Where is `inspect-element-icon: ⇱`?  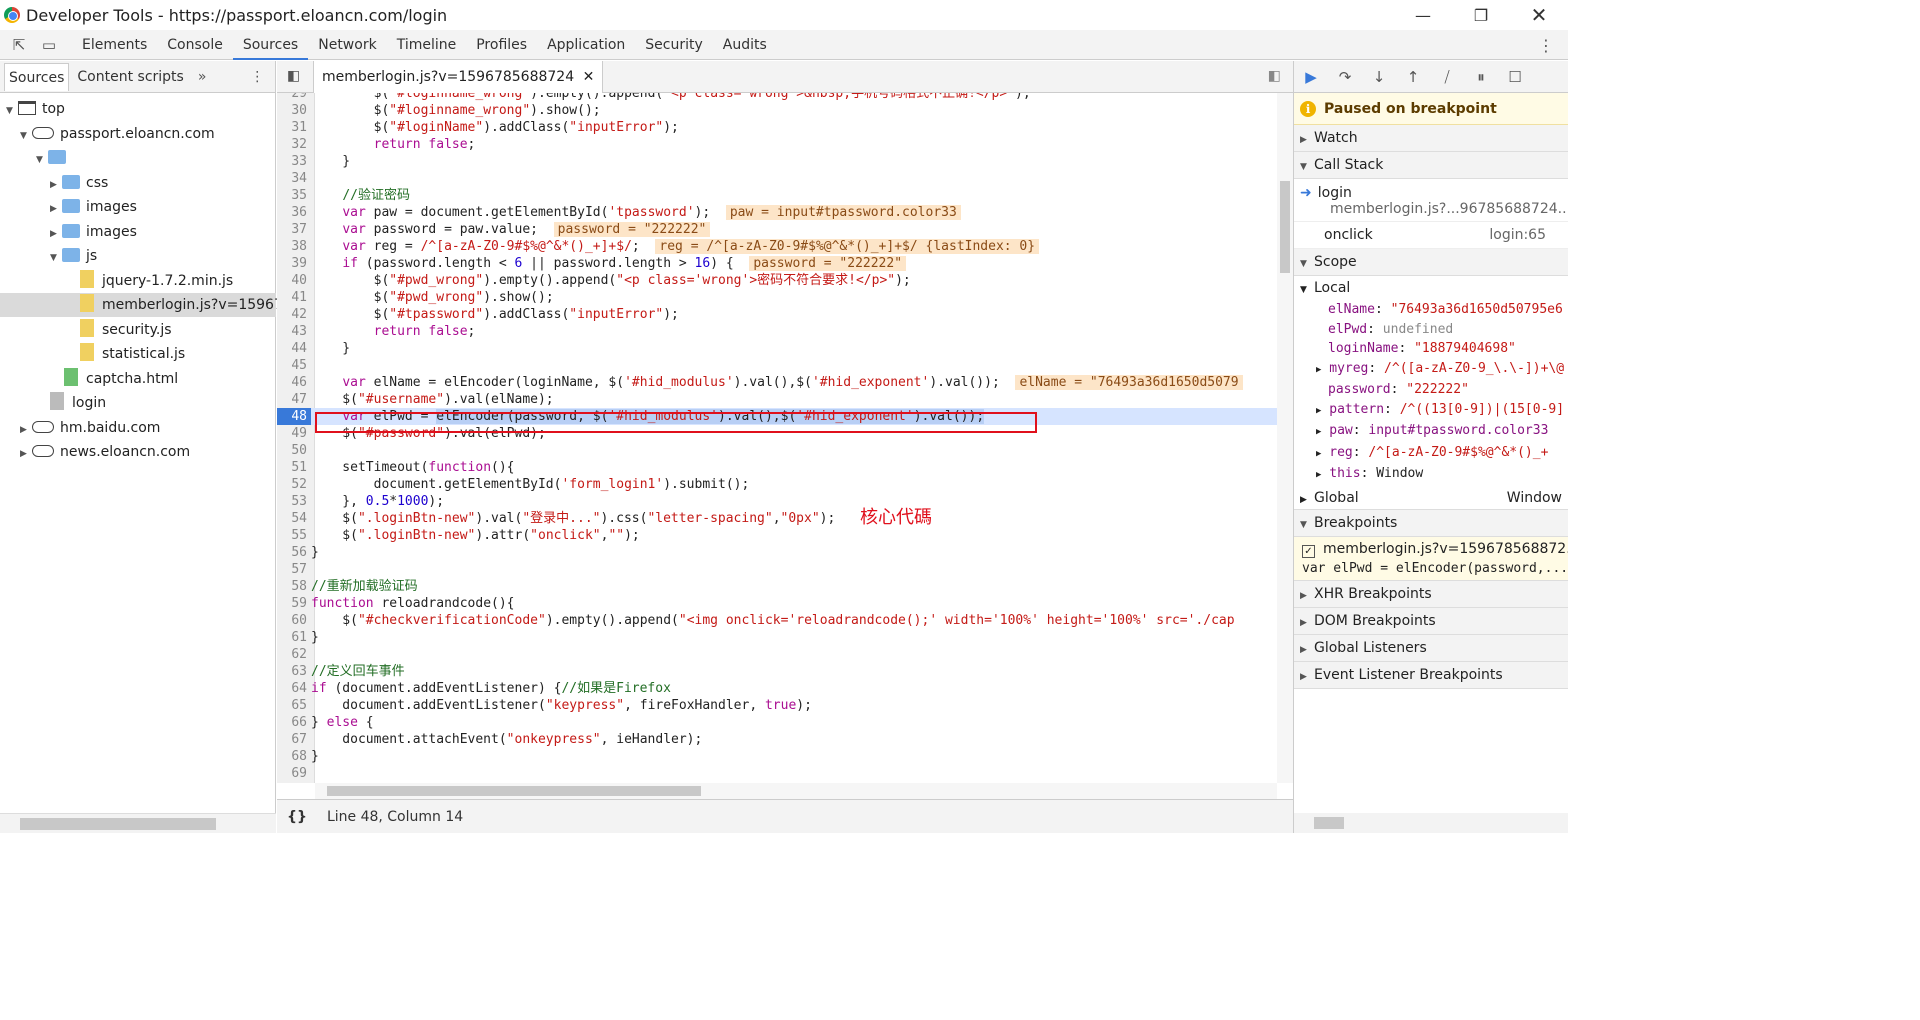 inspect-element-icon: ⇱ is located at coordinates (19, 45).